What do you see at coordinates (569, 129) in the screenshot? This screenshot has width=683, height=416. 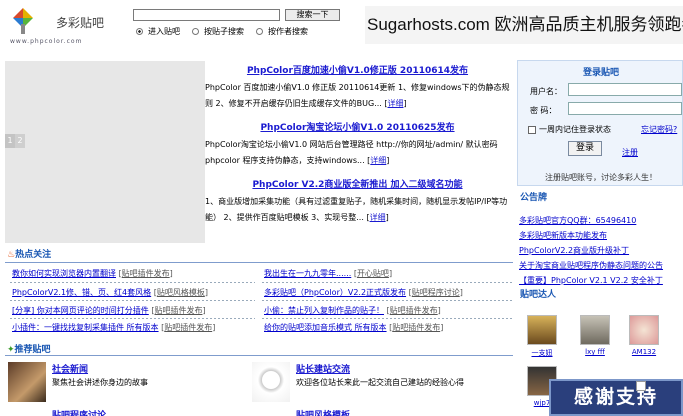 I see `remember-checkbox: 一周内记住登录状态` at bounding box center [569, 129].